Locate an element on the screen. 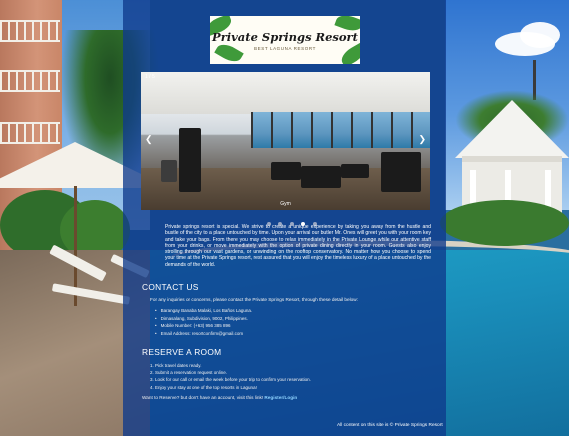 This screenshot has height=436, width=569. bench is located at coordinates (169, 171).